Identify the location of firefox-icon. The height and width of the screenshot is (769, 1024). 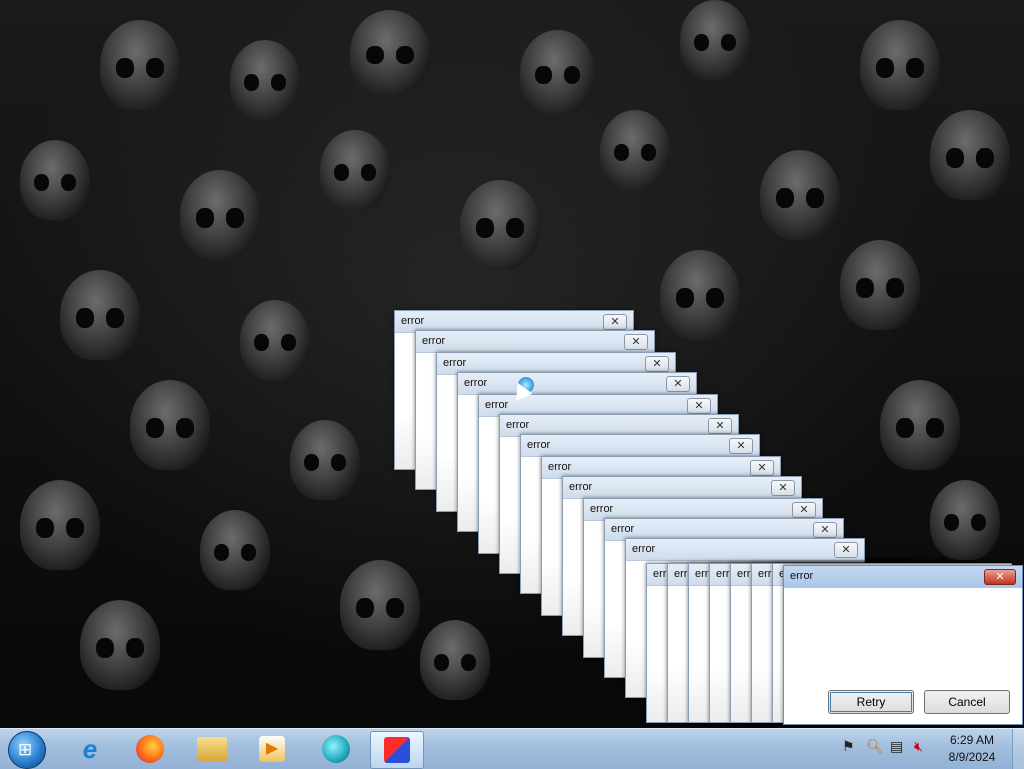
(150, 749).